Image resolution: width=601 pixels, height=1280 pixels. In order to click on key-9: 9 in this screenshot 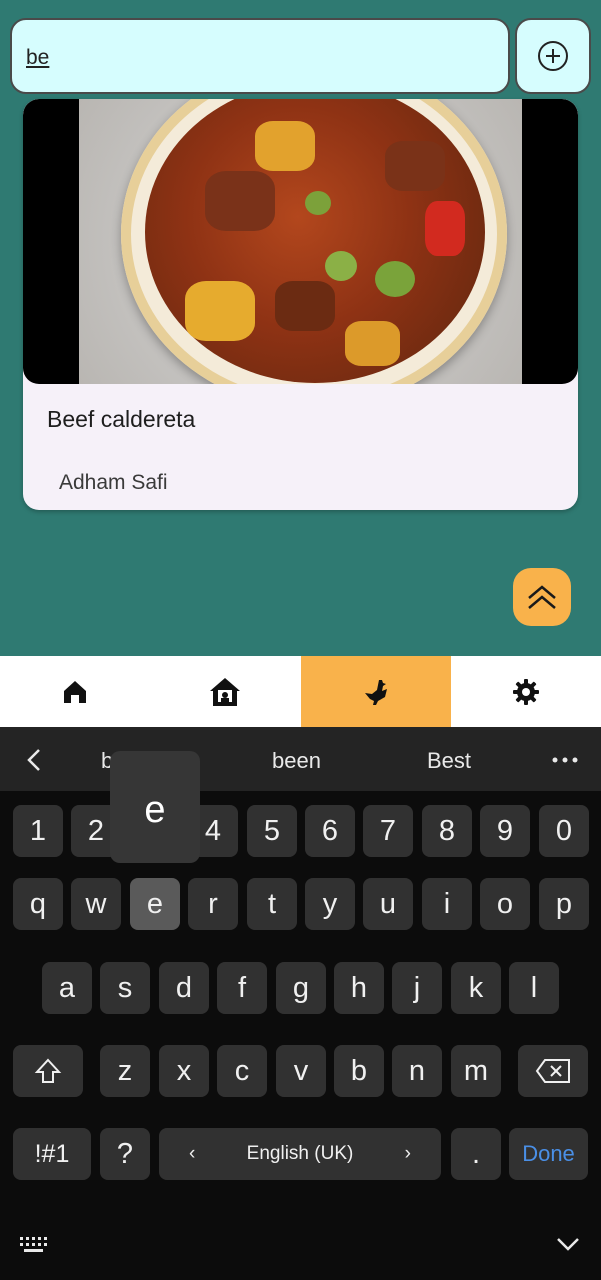, I will do `click(505, 831)`.